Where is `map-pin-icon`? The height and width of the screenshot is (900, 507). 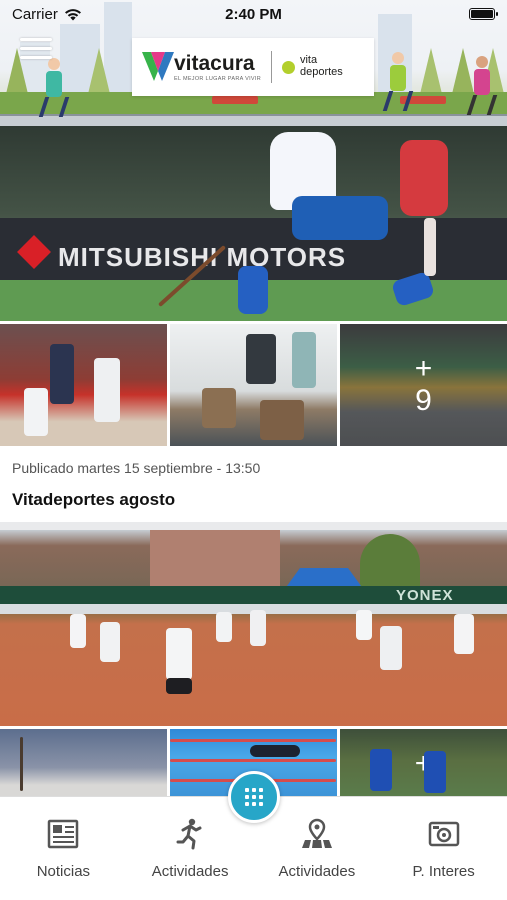
map-pin-icon is located at coordinates (316, 833).